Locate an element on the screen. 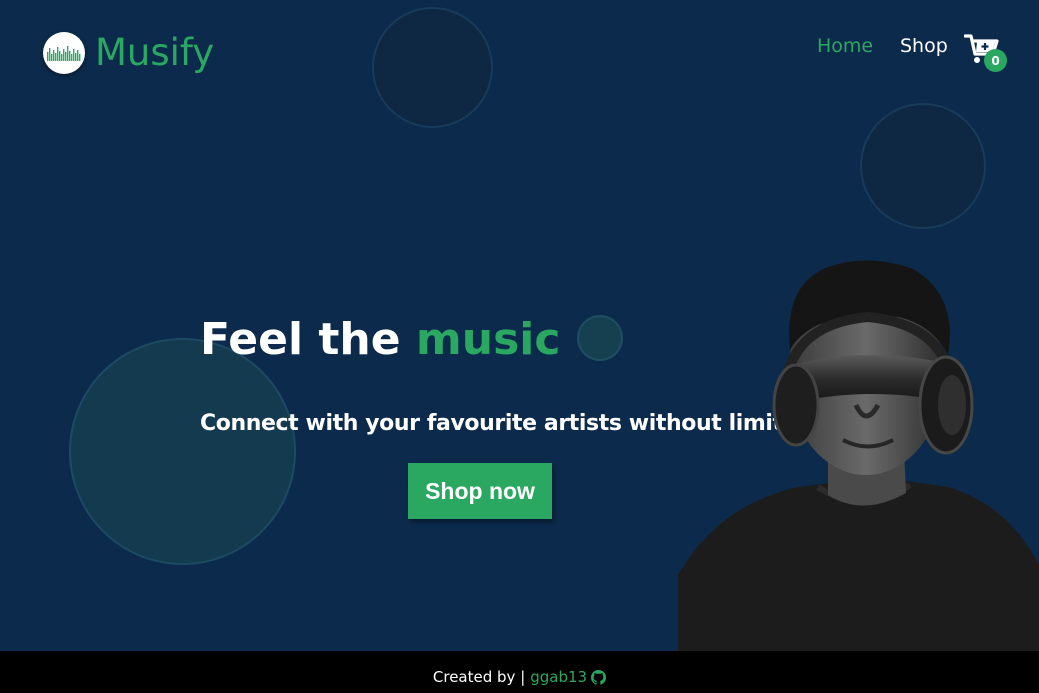  brand-logo-link: Musify is located at coordinates (128, 53).